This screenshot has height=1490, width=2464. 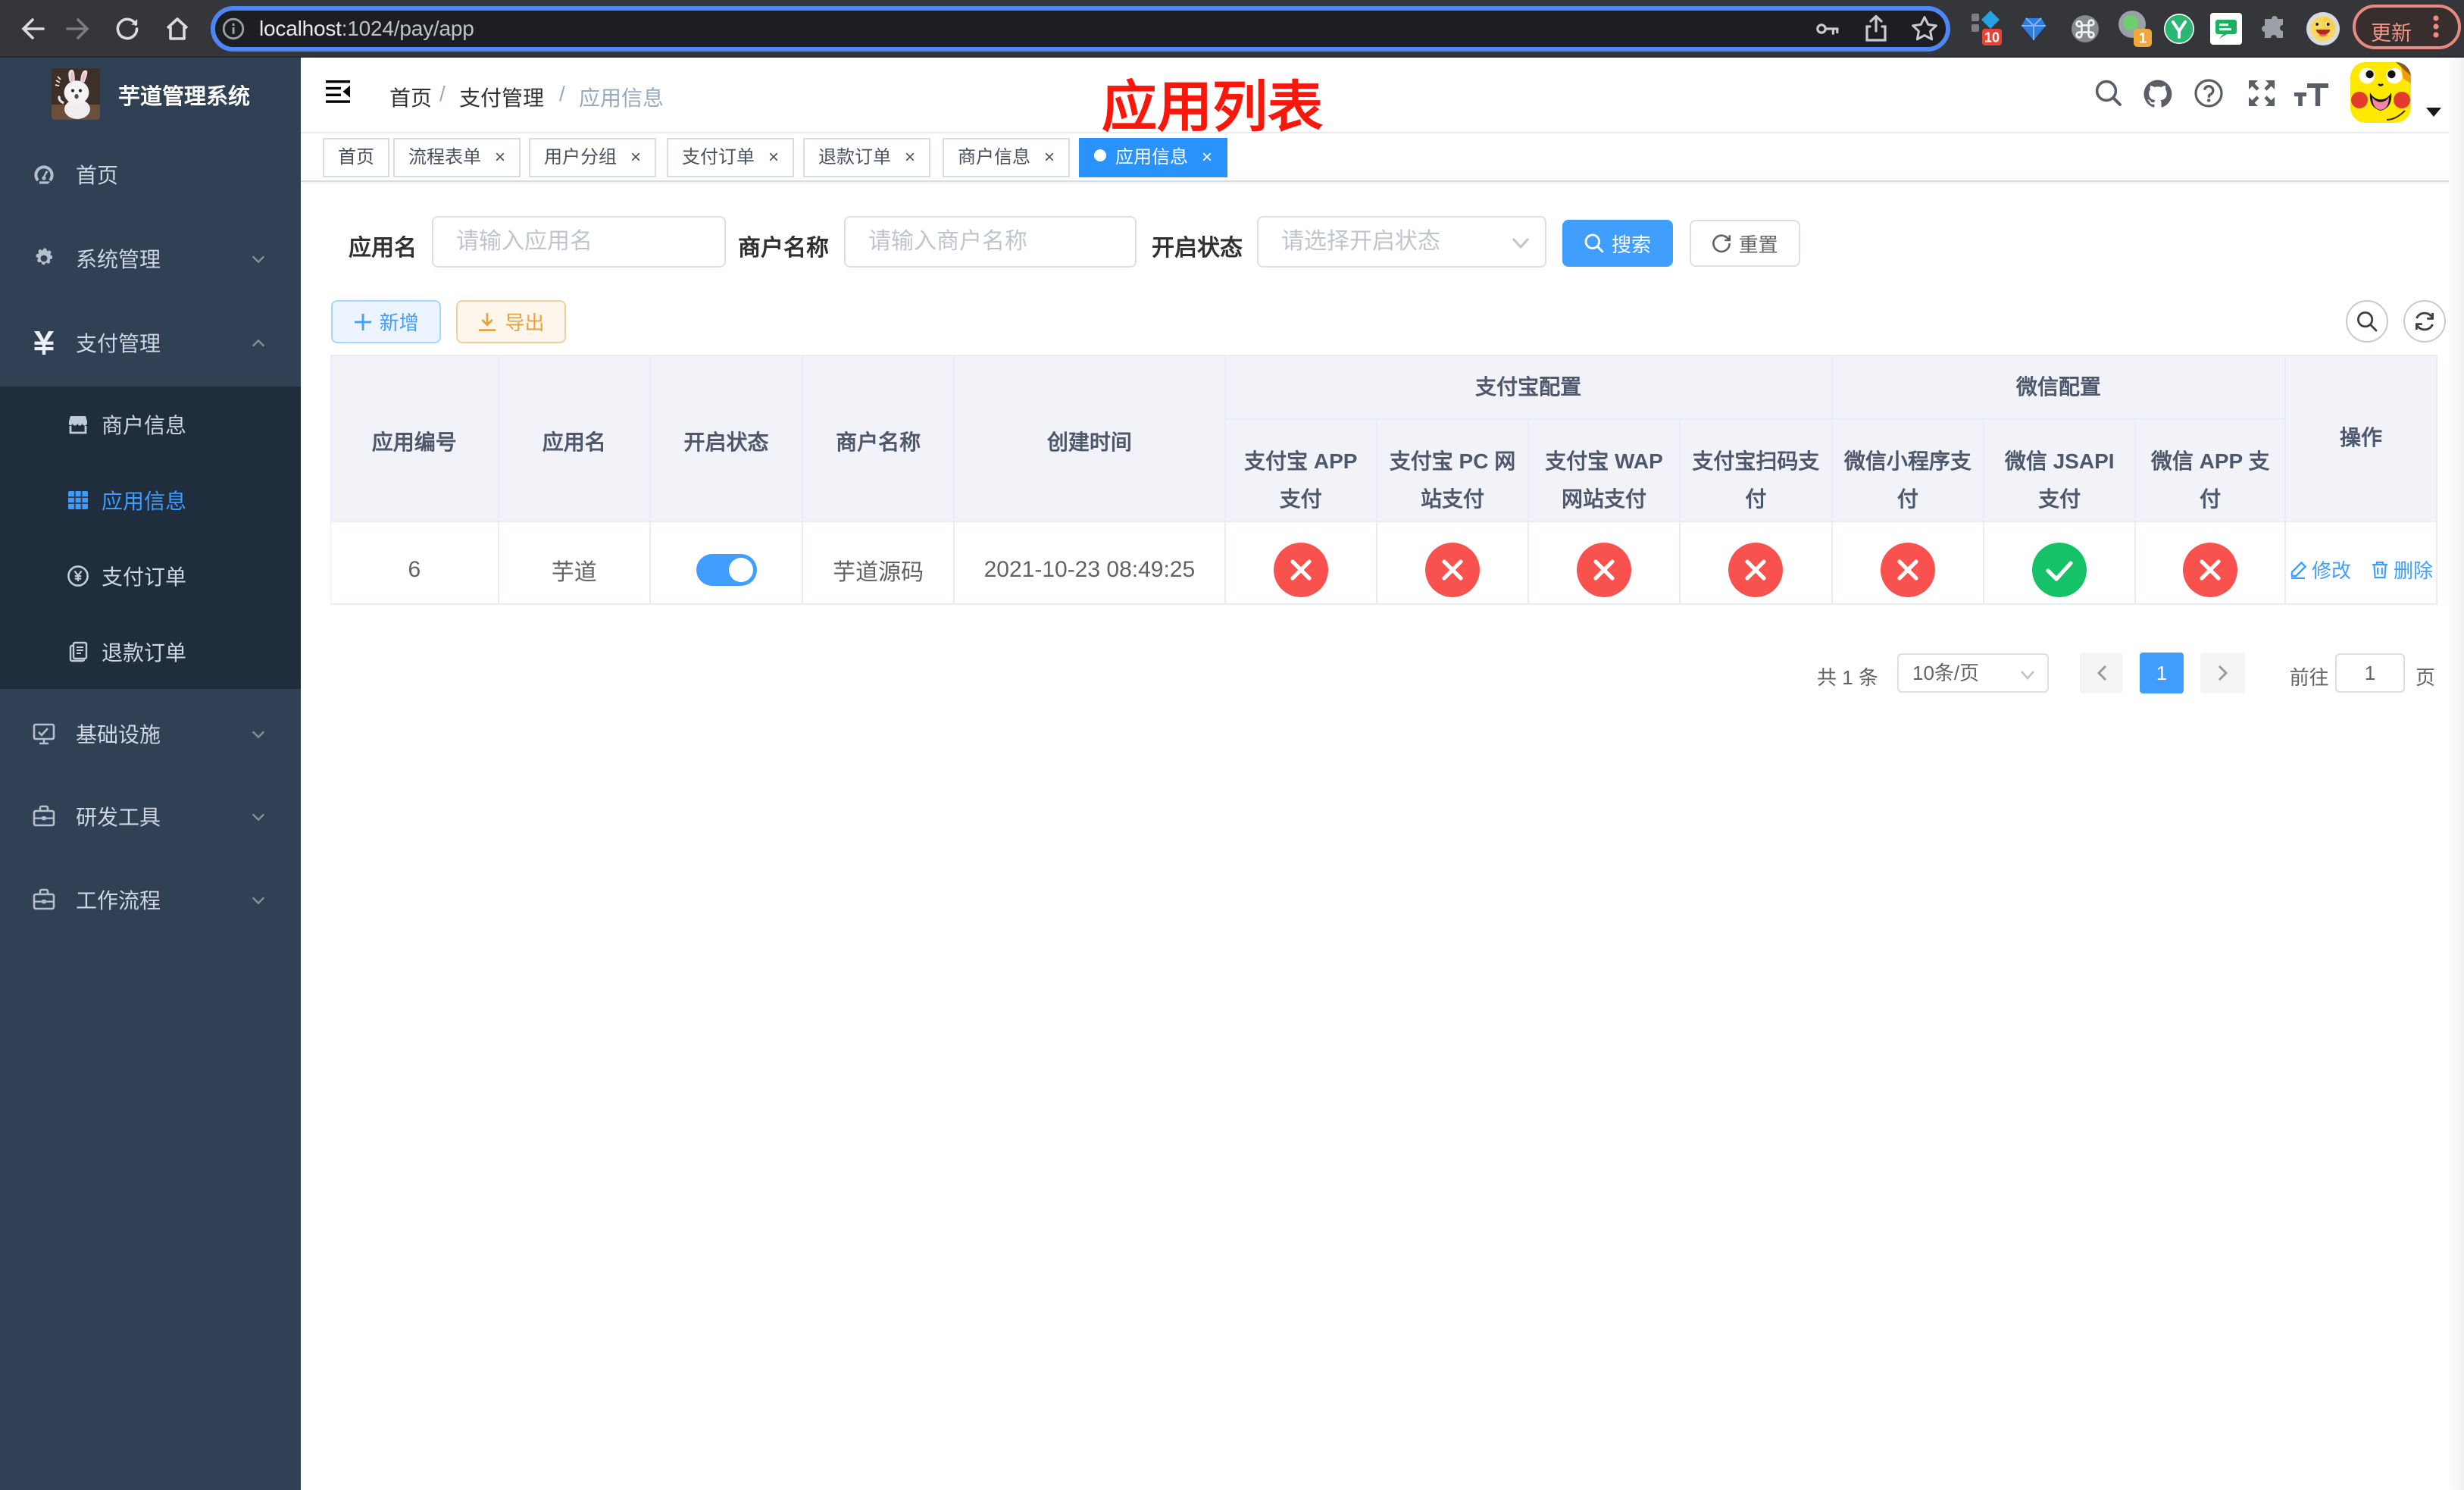 I want to click on svg-text: 10, so click(x=1992, y=37).